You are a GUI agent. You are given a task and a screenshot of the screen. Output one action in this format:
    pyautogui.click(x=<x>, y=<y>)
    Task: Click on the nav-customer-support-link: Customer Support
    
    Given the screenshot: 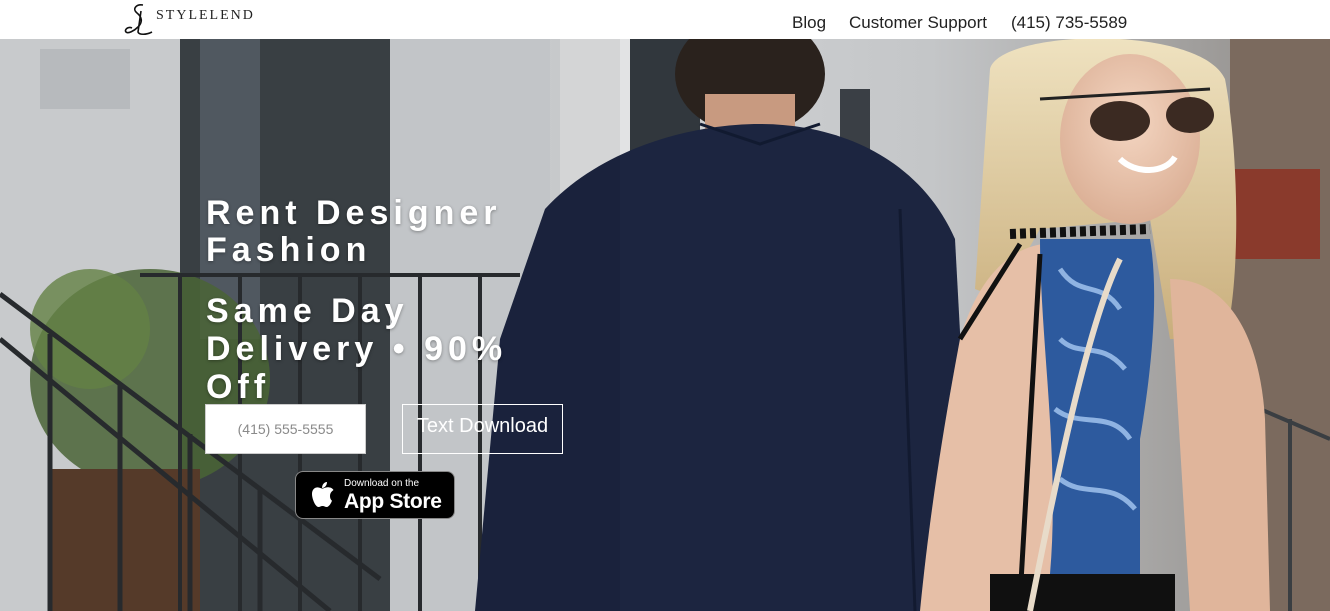 What is the action you would take?
    pyautogui.click(x=918, y=23)
    